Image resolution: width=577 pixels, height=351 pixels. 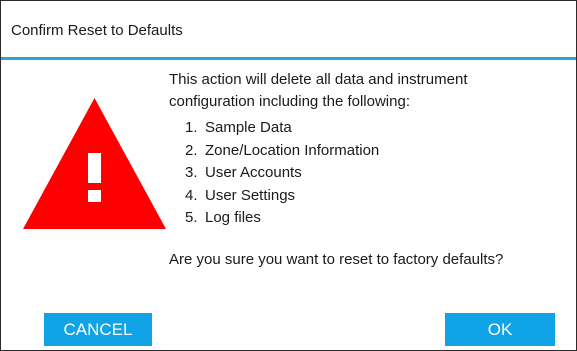 What do you see at coordinates (248, 127) in the screenshot?
I see `list-item-label: Sample Data` at bounding box center [248, 127].